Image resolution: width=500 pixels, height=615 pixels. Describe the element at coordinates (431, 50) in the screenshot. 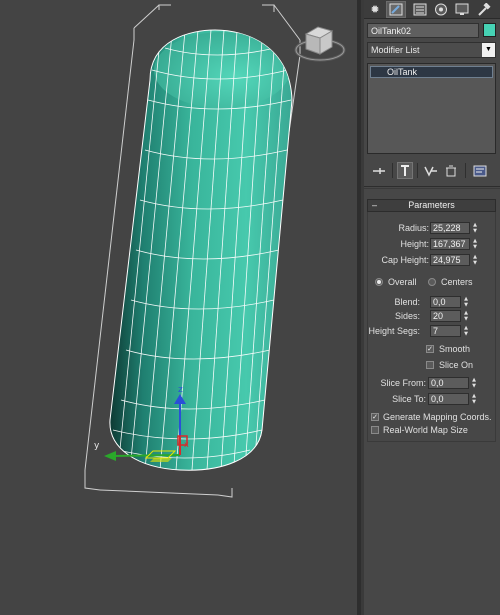

I see `modifier-list-dropdown: Modifier List ▼` at that location.